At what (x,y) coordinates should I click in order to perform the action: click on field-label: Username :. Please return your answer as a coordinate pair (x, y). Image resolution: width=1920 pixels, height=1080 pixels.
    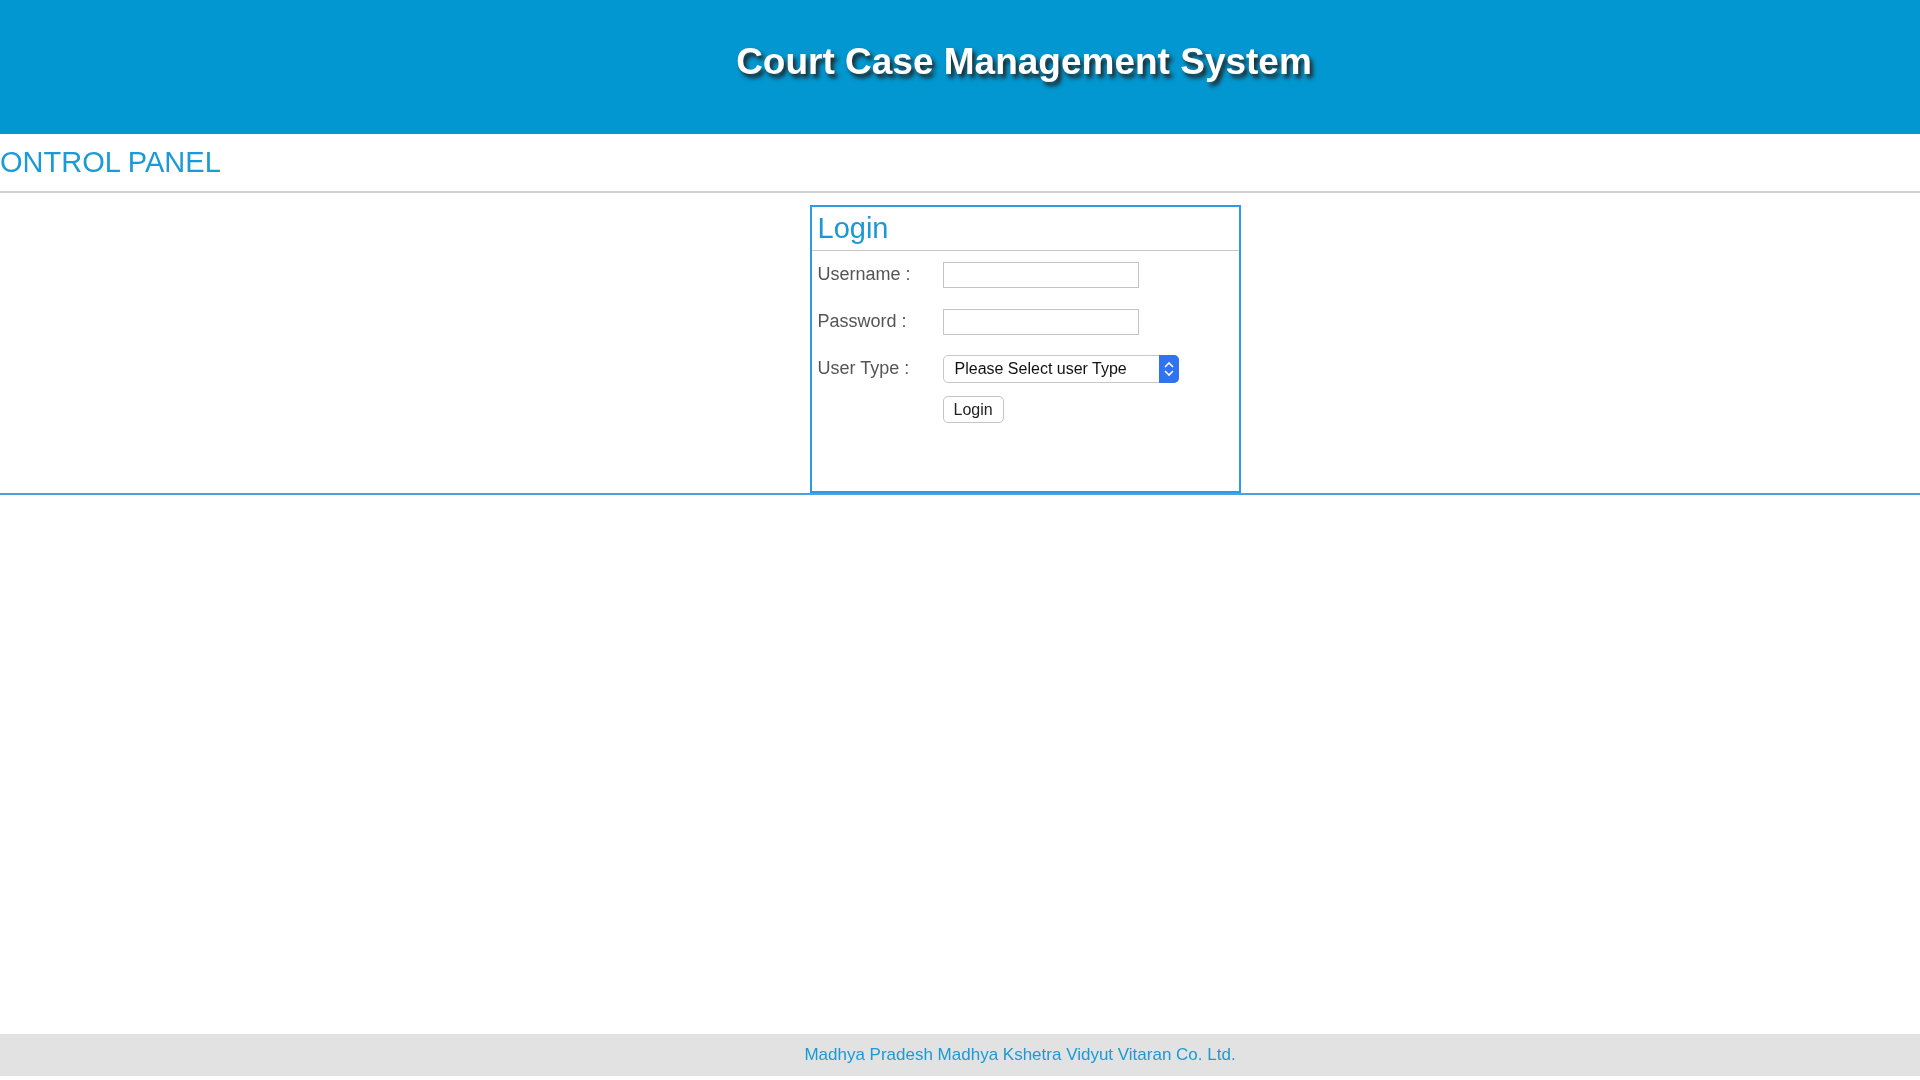
    Looking at the image, I should click on (864, 274).